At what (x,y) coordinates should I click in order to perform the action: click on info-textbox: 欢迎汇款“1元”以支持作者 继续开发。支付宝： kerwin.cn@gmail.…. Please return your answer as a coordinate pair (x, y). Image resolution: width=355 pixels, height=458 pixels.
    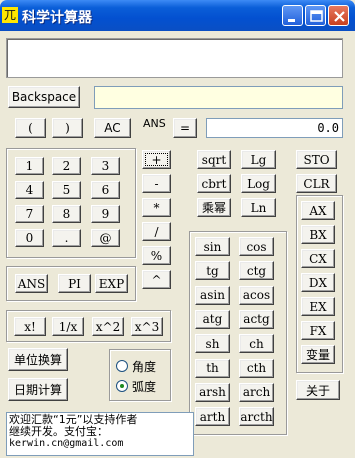
    Looking at the image, I should click on (100, 434).